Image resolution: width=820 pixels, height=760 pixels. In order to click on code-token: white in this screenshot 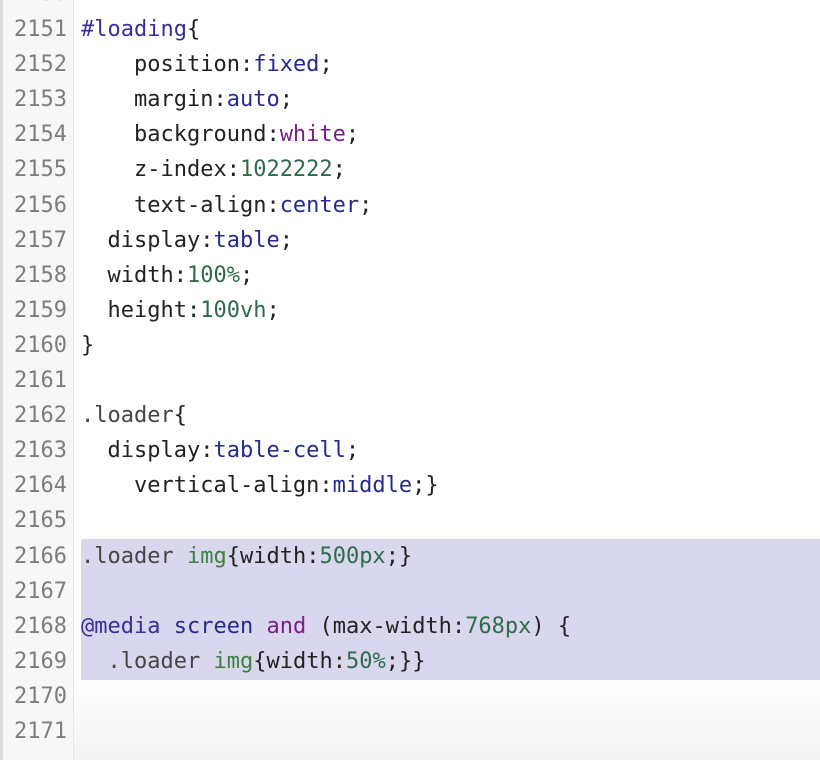, I will do `click(312, 135)`.